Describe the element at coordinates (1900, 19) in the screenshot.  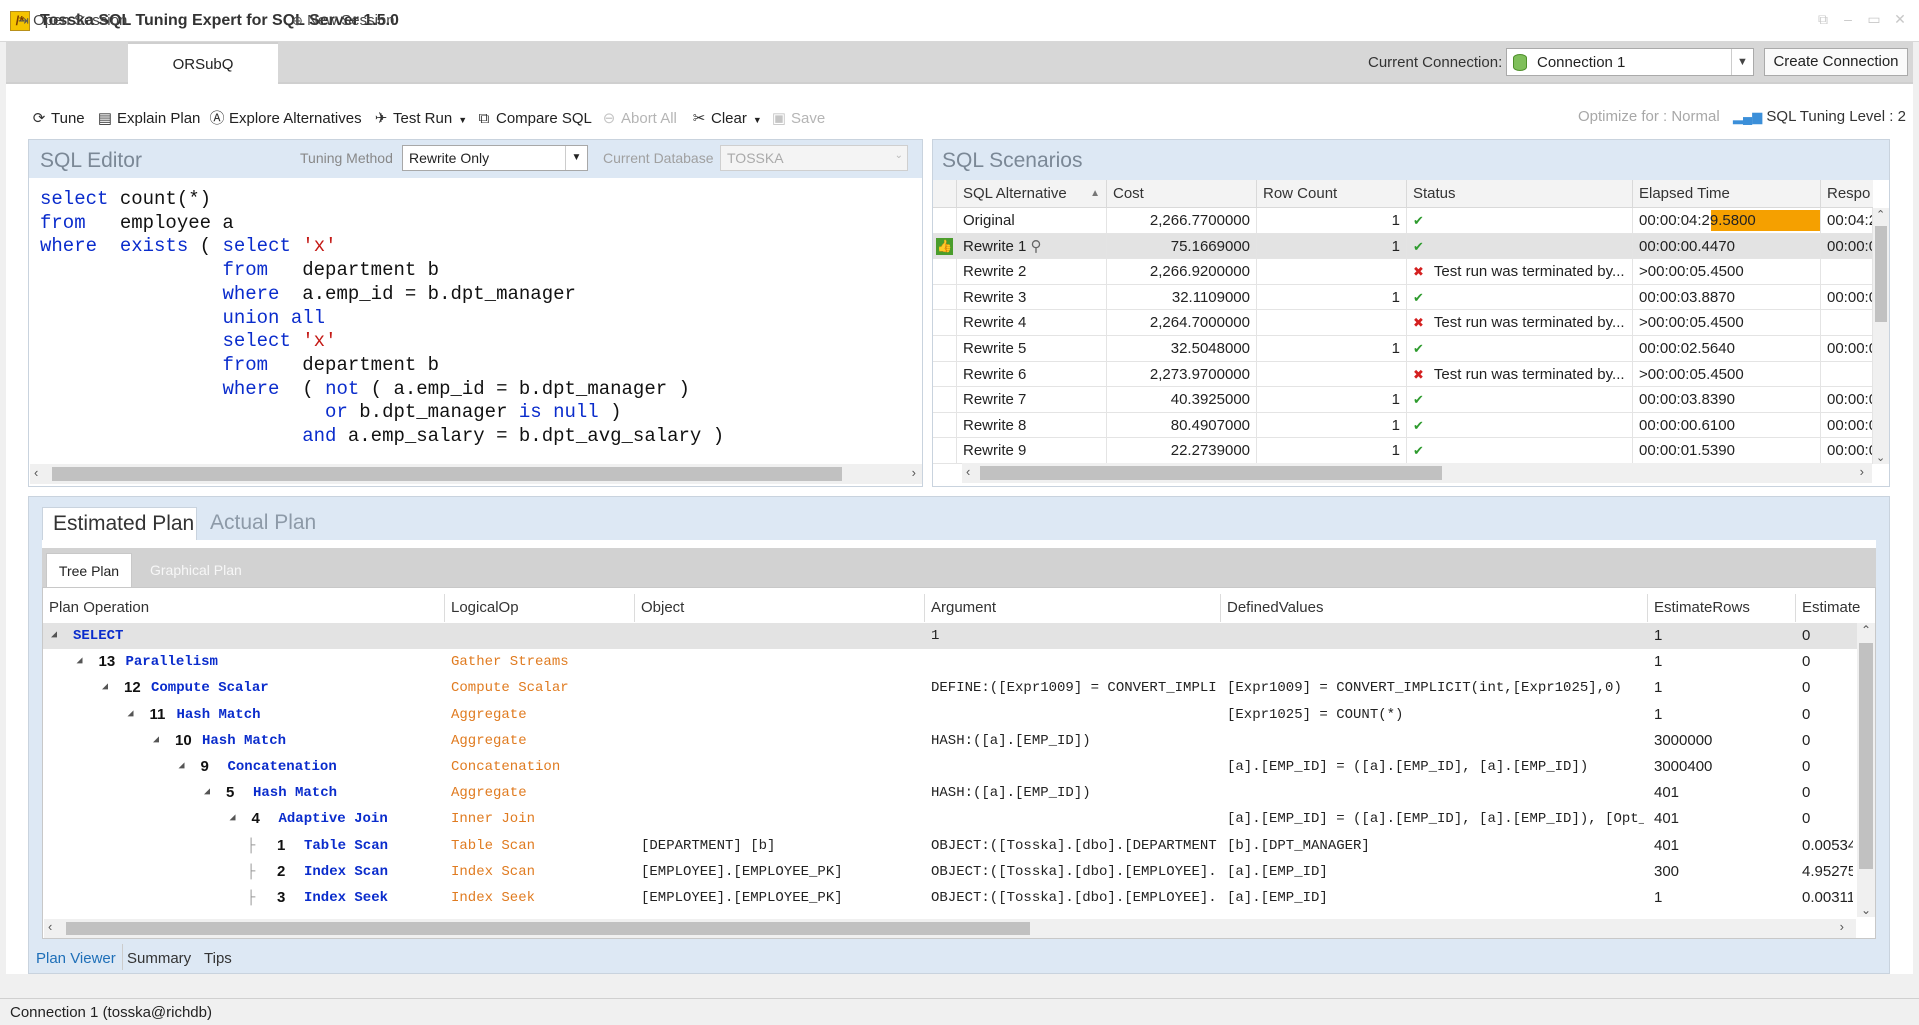
I see `close-icon: ✕` at that location.